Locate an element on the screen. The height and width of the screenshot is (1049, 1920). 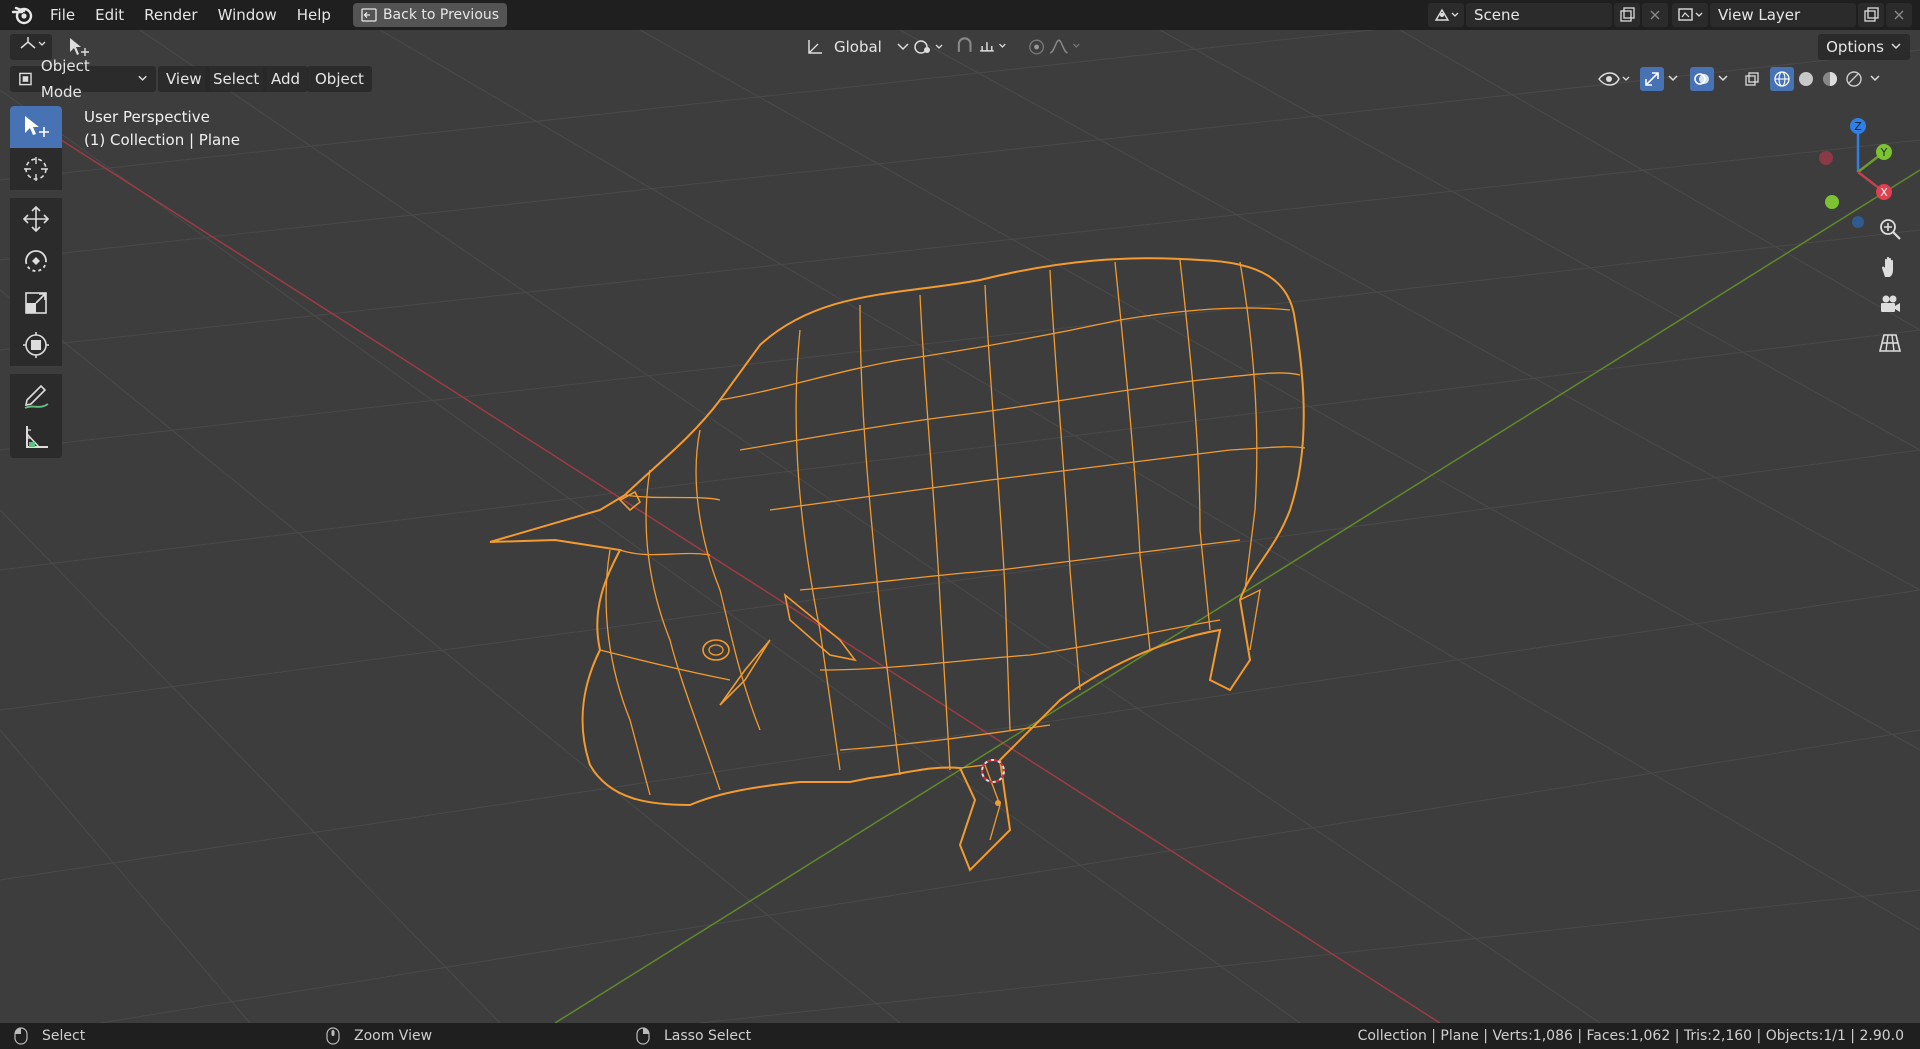
shading-dropdown is located at coordinates (1875, 79).